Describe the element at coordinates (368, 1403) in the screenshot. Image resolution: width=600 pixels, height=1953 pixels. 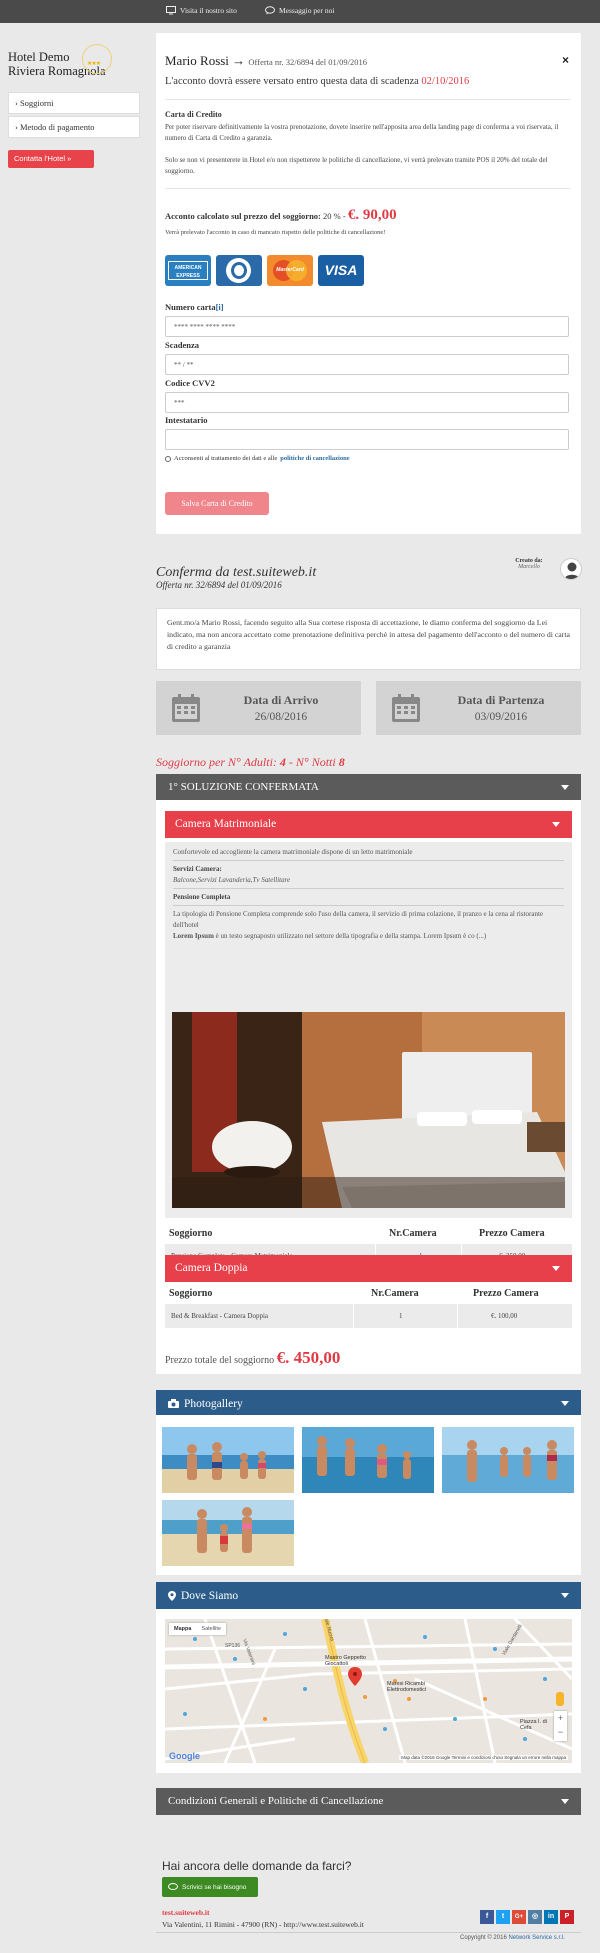
I see `photogallery-header: Photogallery` at that location.